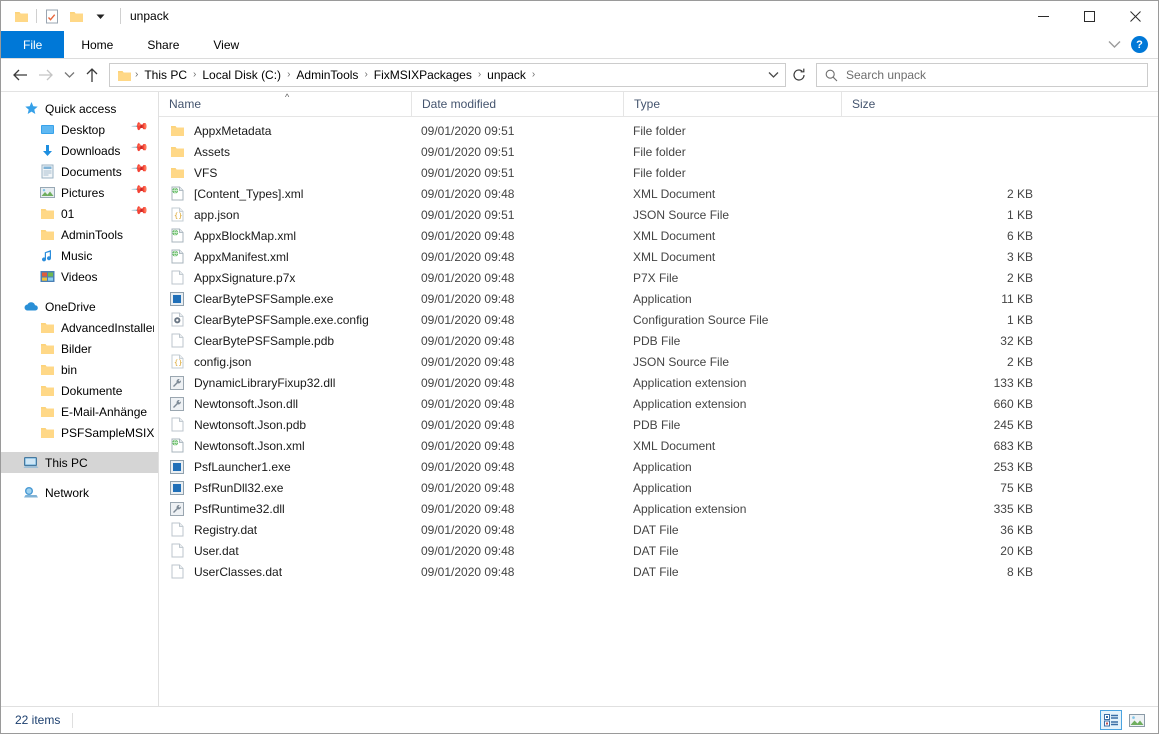  Describe the element at coordinates (285, 257) in the screenshot. I see `file-name-cell: AppxManifest.xml` at that location.